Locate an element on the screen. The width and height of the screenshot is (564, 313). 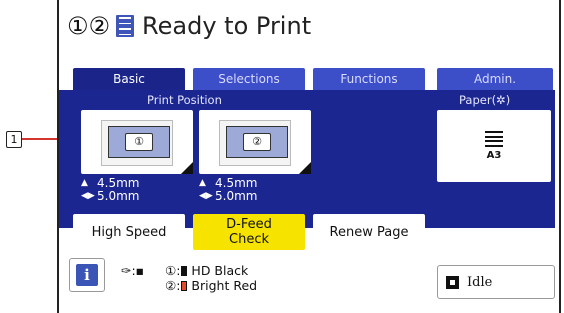
drum-number: ① is located at coordinates (139, 142).